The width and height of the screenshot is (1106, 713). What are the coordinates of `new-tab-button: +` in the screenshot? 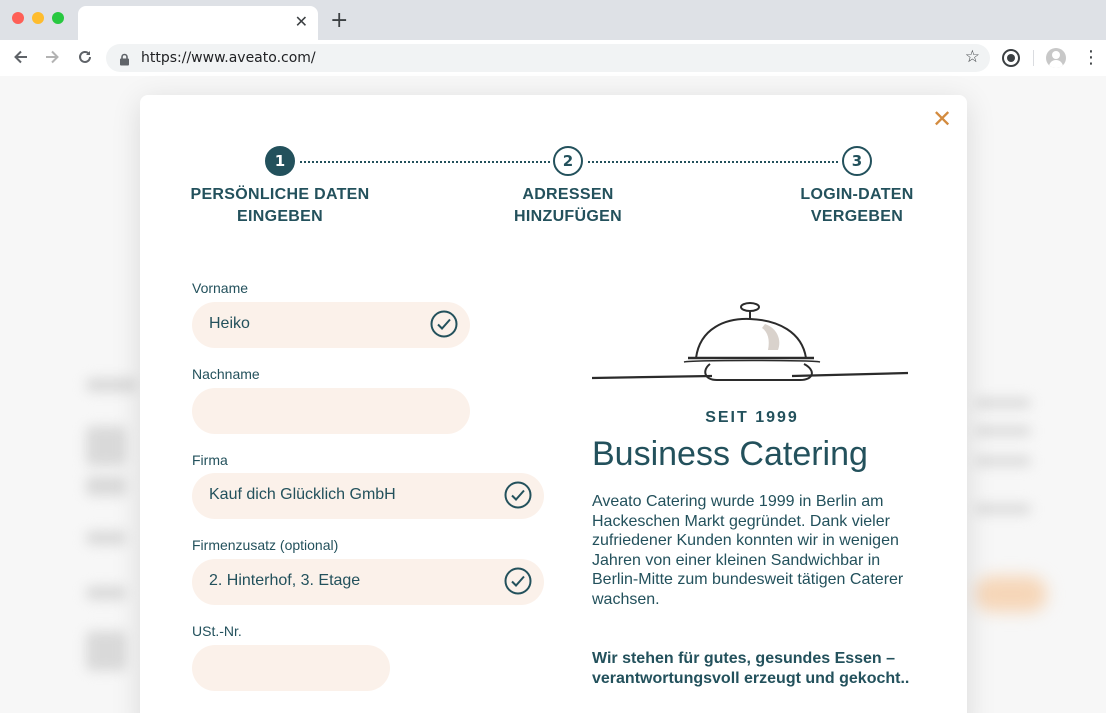 It's located at (339, 21).